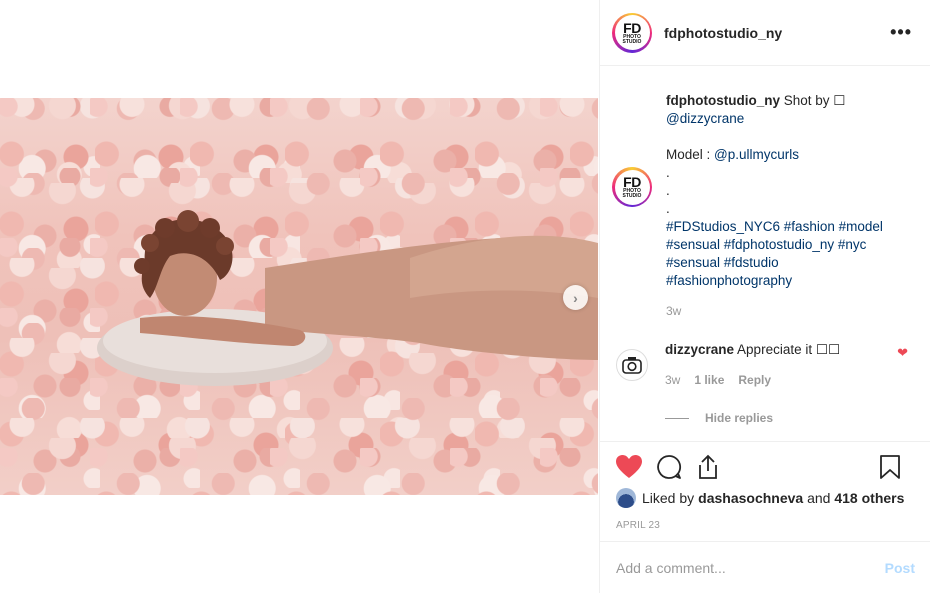 The width and height of the screenshot is (930, 593). Describe the element at coordinates (902, 353) in the screenshot. I see `comment-like-heart-icon: ❤` at that location.